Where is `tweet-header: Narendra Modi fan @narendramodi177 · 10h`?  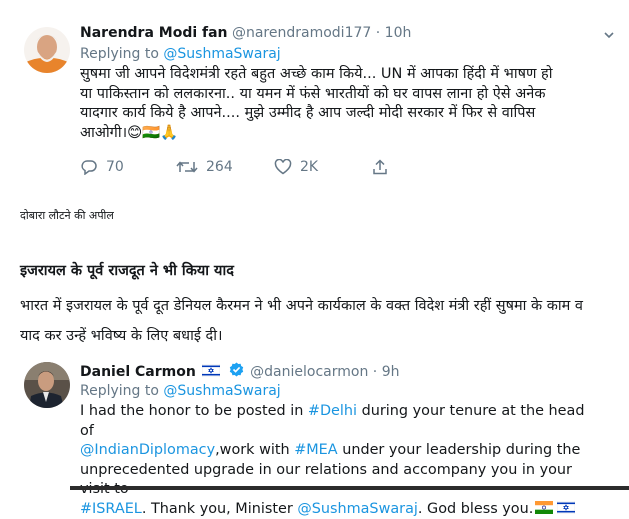
tweet-header: Narendra Modi fan @narendramodi177 · 10h is located at coordinates (245, 33).